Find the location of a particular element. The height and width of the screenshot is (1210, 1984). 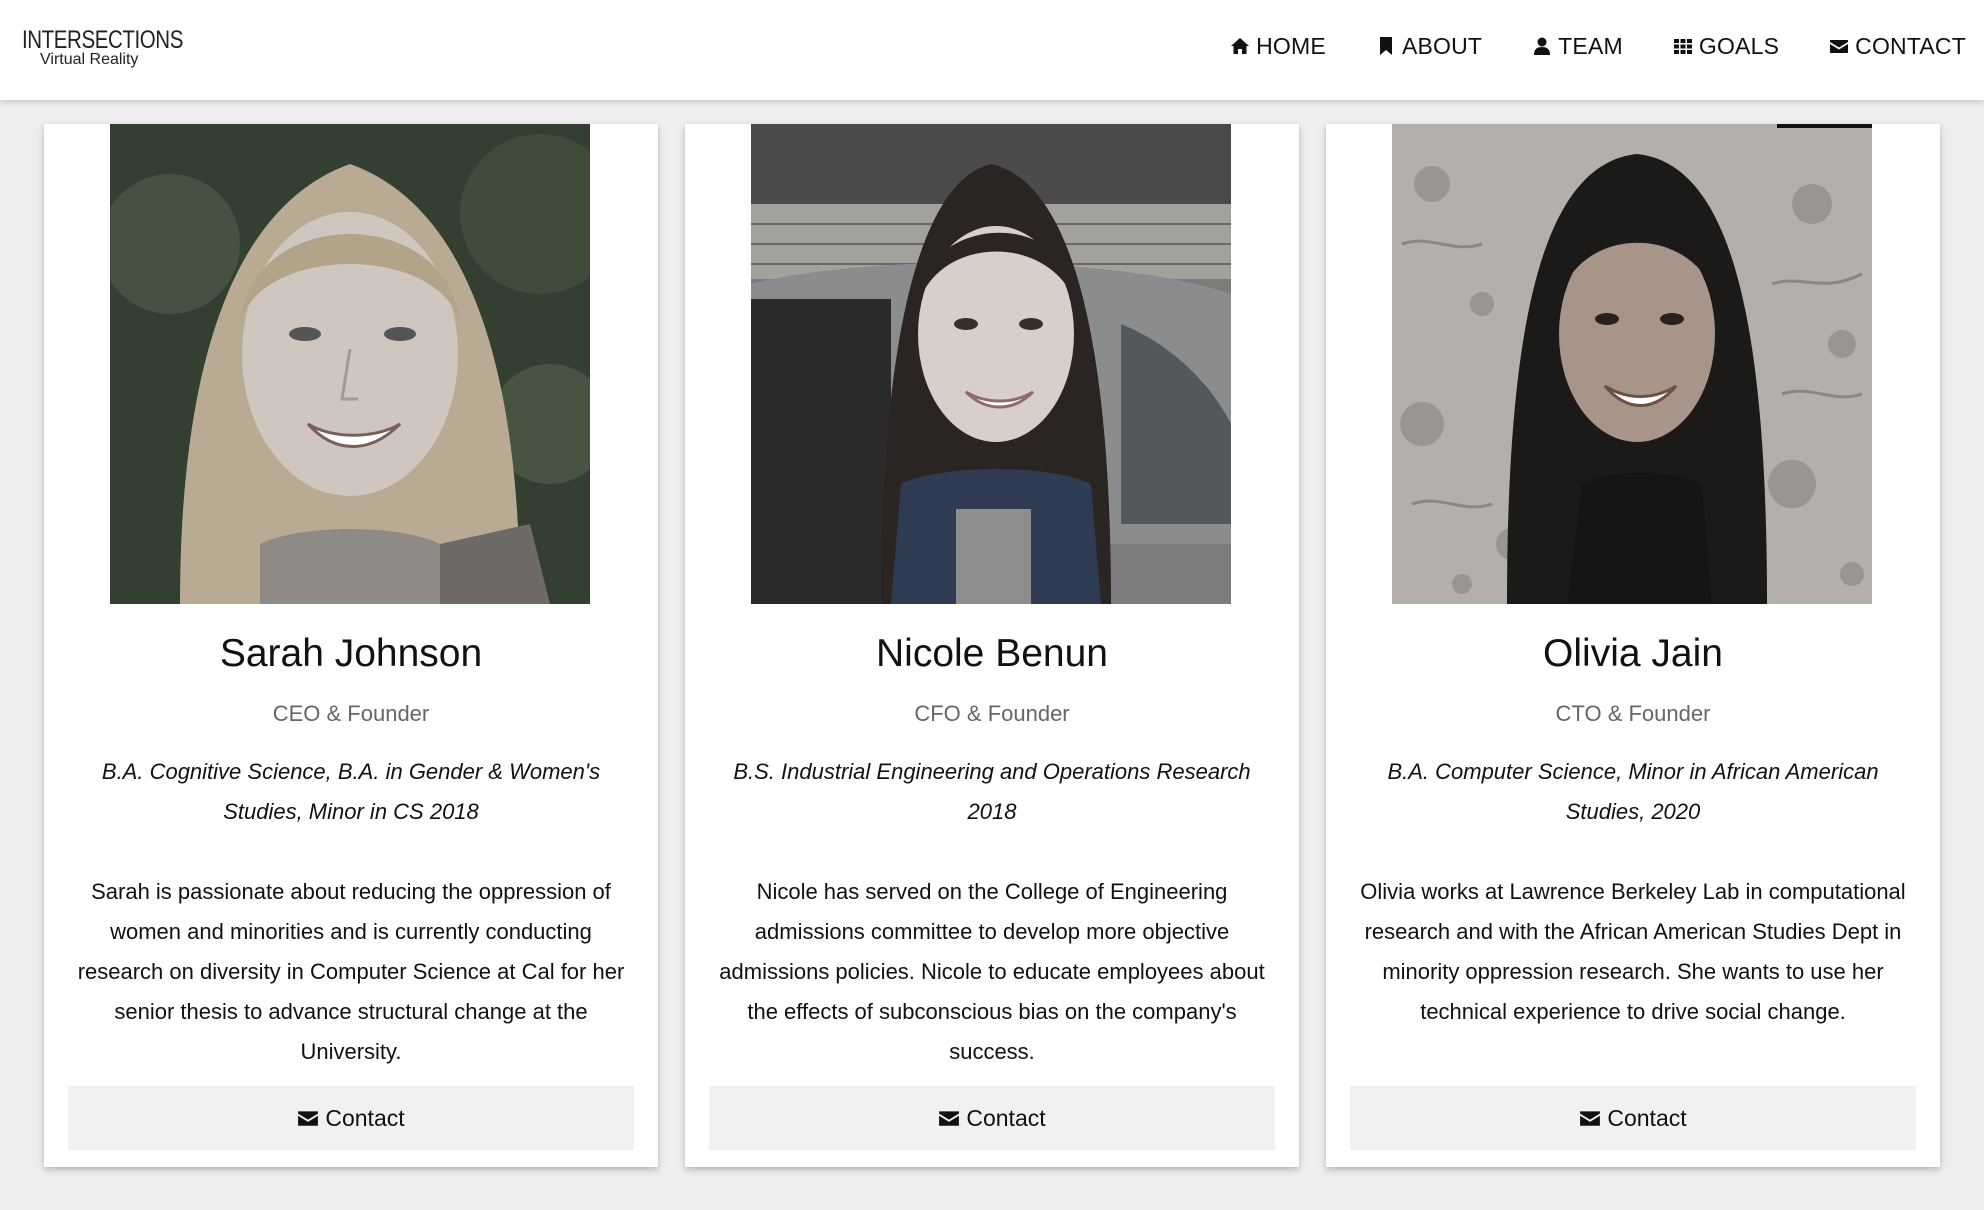

site-logo: INTERSECTIONS Virtual Reality is located at coordinates (102, 50).